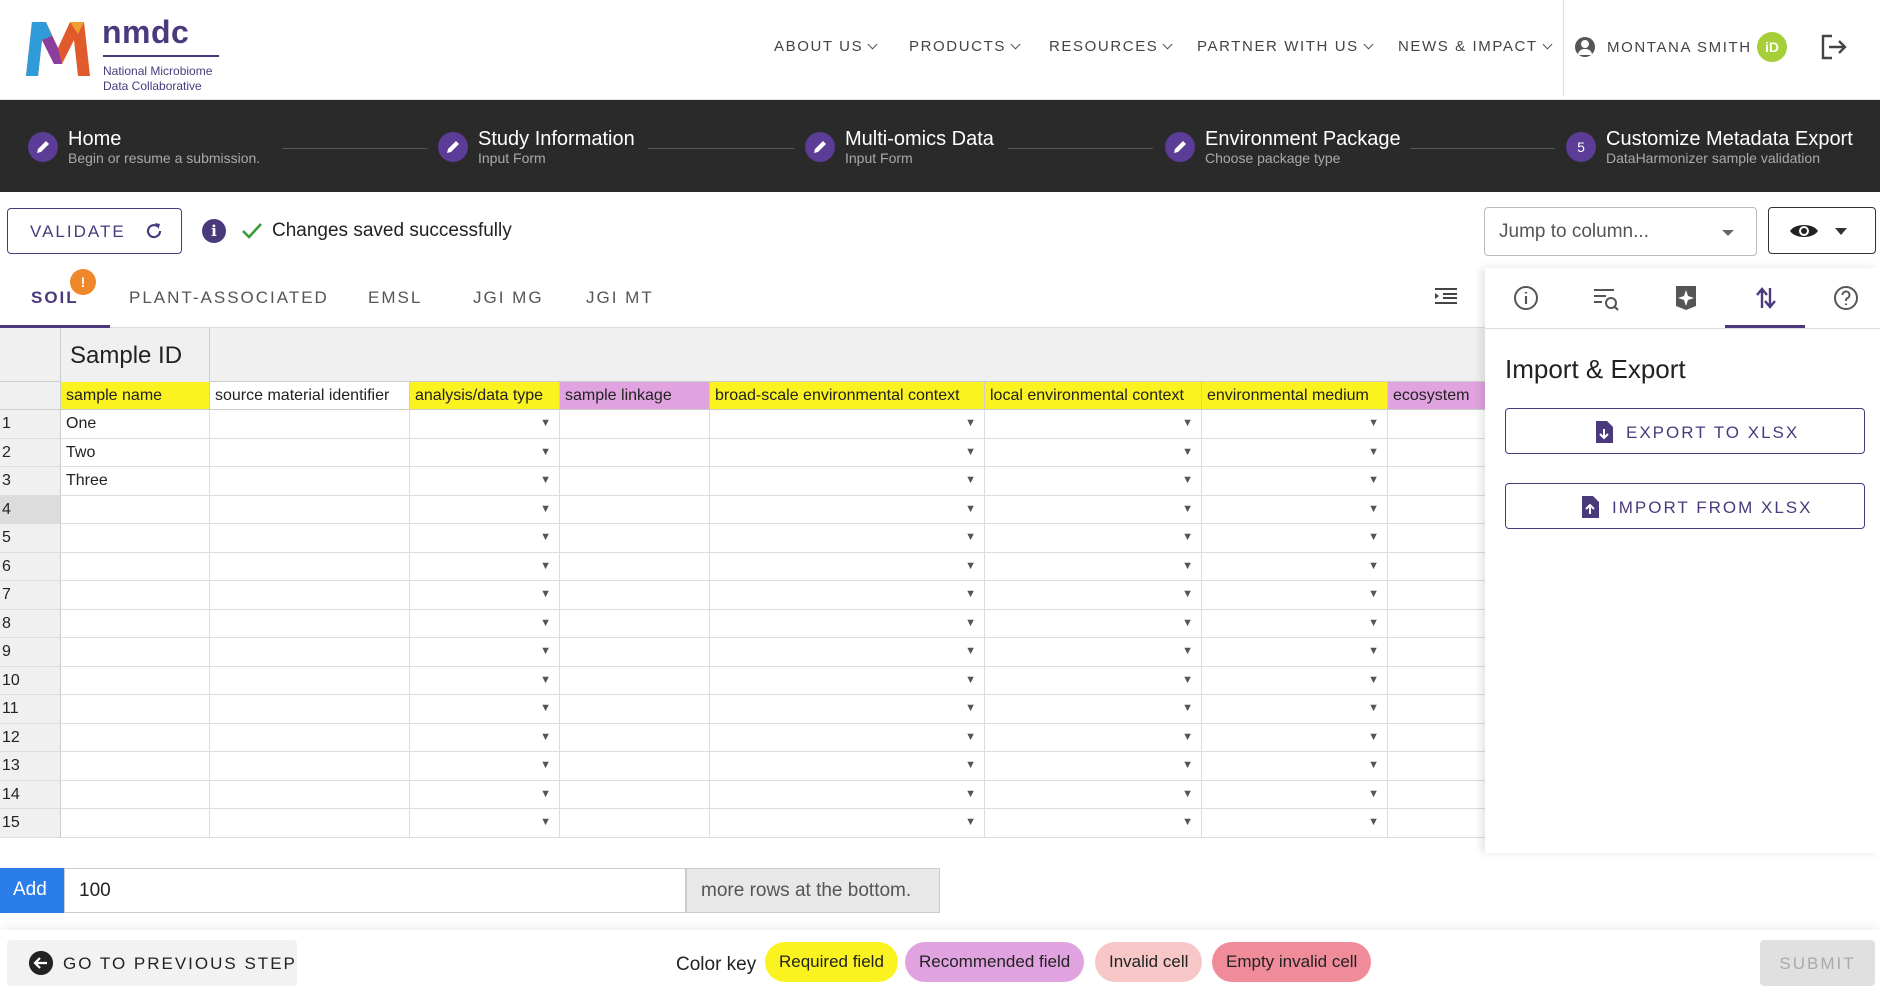 This screenshot has width=1880, height=993. What do you see at coordinates (1295, 396) in the screenshot?
I see `column-header: environmental medium` at bounding box center [1295, 396].